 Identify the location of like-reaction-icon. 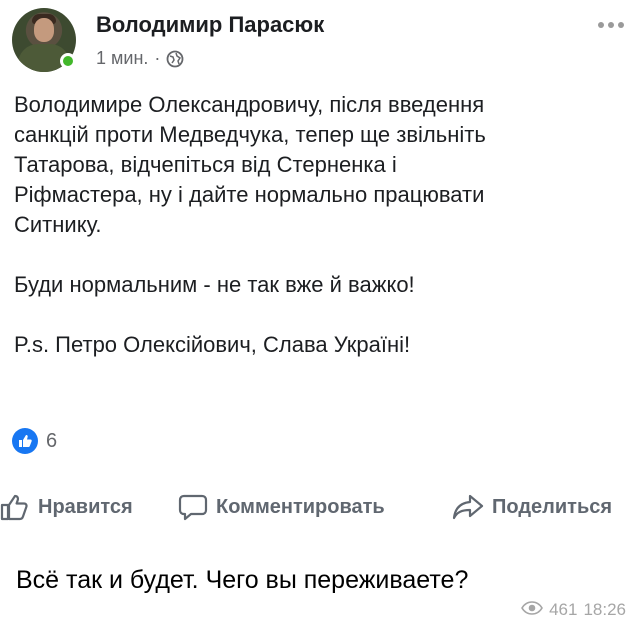
(25, 441).